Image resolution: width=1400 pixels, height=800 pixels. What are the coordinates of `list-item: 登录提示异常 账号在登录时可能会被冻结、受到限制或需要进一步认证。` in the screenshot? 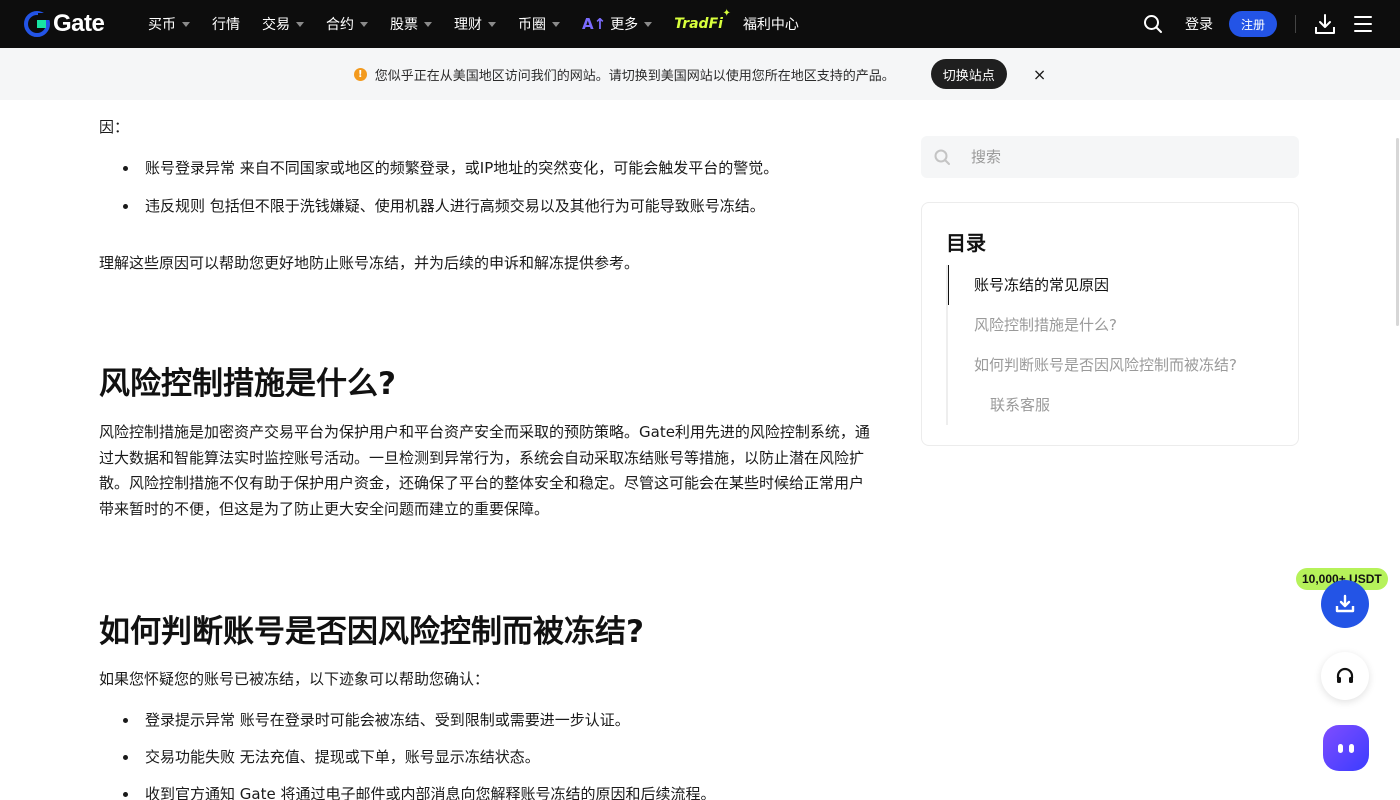 It's located at (485, 720).